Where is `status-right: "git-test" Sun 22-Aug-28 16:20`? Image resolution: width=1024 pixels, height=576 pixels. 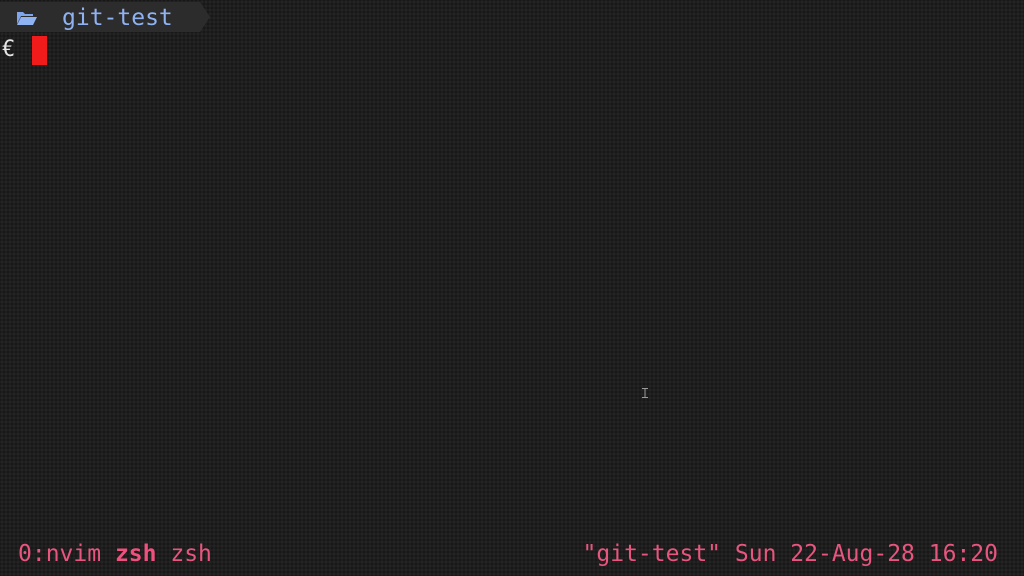 status-right: "git-test" Sun 22-Aug-28 16:20 is located at coordinates (790, 554).